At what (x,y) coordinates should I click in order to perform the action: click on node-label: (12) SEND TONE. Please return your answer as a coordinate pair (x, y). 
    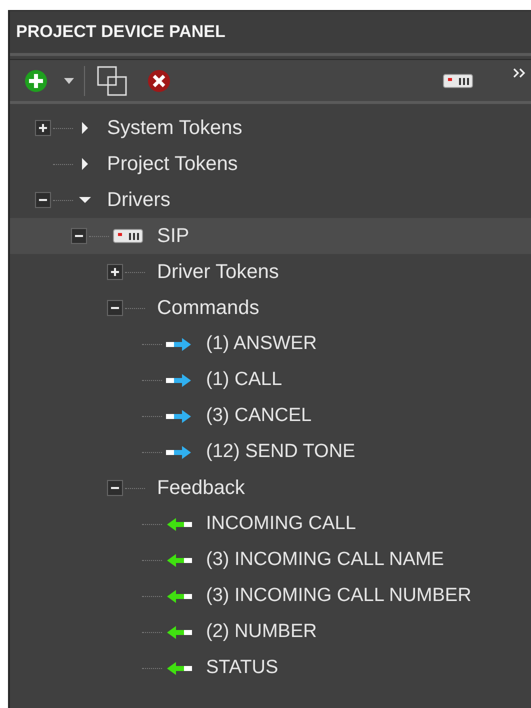
    Looking at the image, I should click on (281, 452).